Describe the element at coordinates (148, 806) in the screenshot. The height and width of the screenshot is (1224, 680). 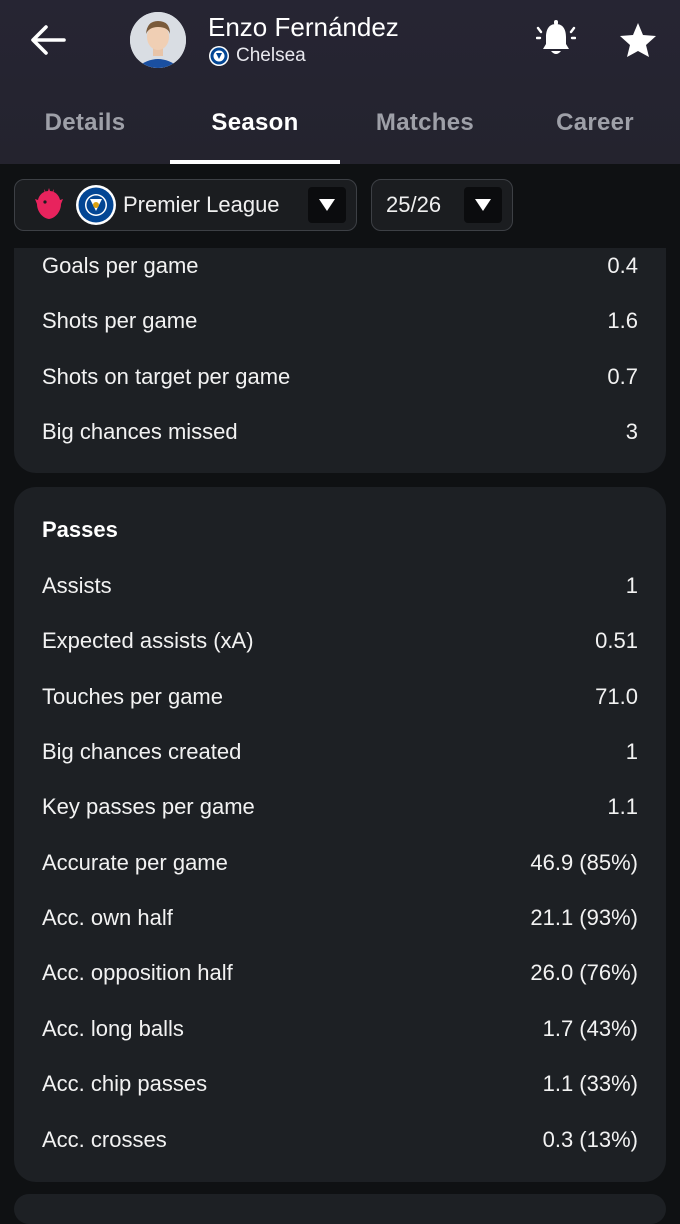
I see `stat-label: Key passes per game` at that location.